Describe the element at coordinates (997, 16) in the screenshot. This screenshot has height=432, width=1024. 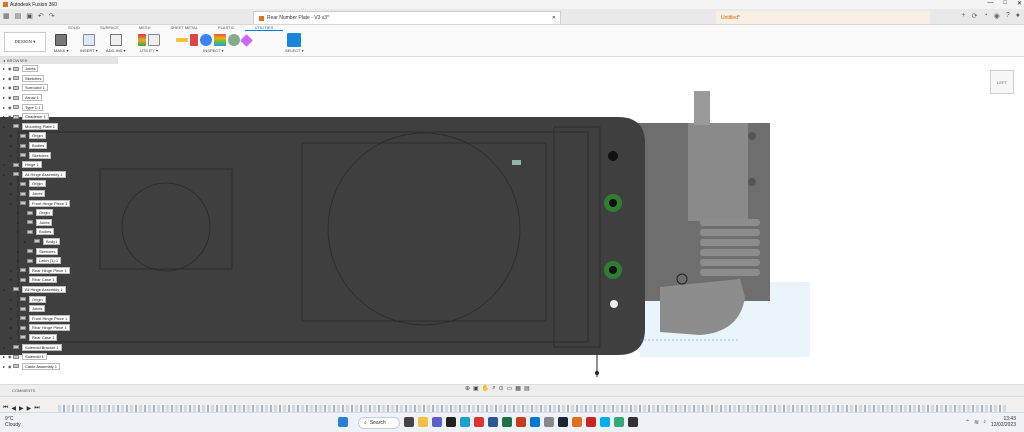
I see `jobs-icon: ◉` at that location.